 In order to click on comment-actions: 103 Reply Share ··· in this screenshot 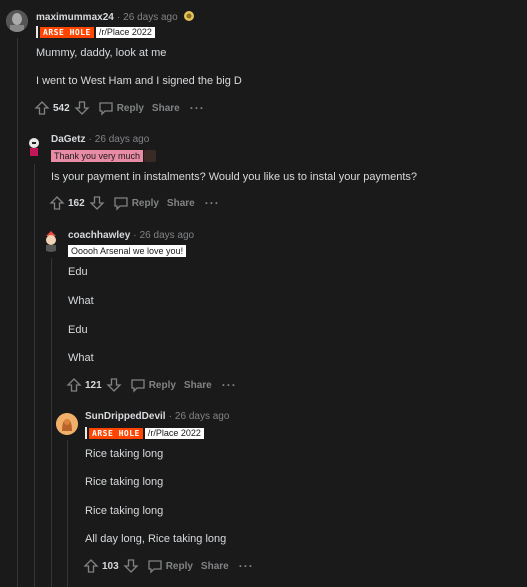, I will do `click(168, 566)`.